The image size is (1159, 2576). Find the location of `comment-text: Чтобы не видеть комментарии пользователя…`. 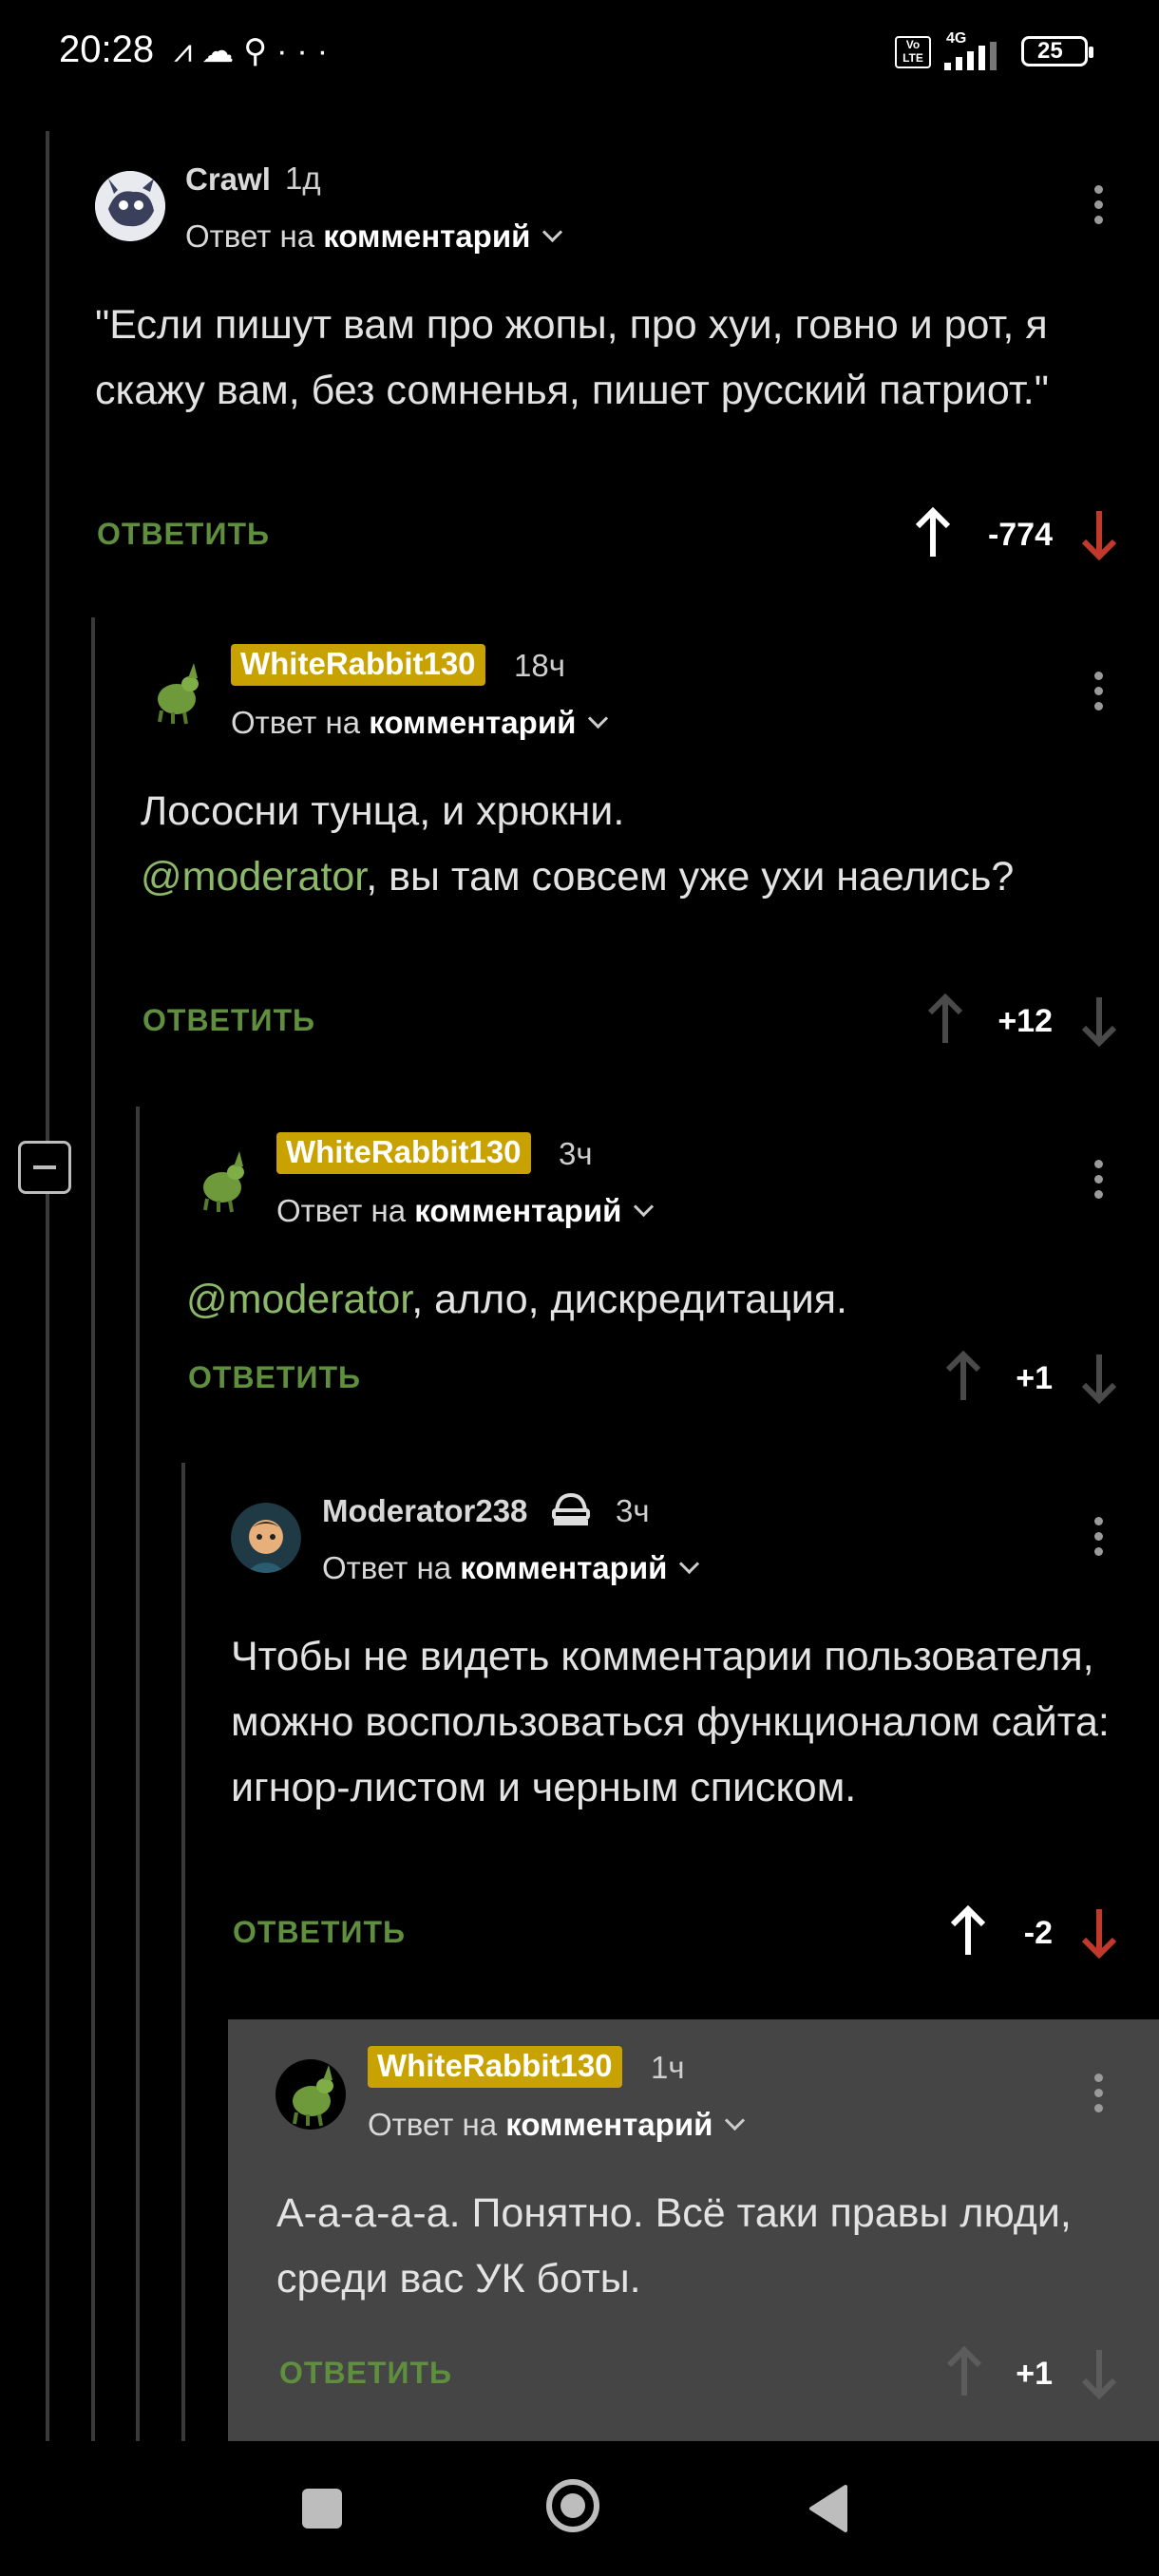

comment-text: Чтобы не видеть комментарии пользователя… is located at coordinates (670, 1722).